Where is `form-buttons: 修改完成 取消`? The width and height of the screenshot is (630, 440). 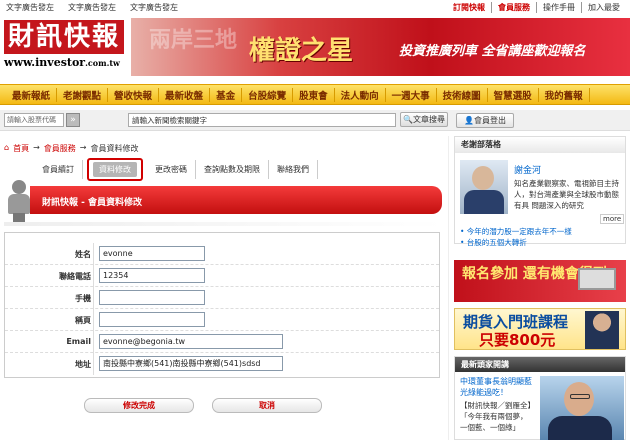 form-buttons: 修改完成 取消 is located at coordinates (203, 405).